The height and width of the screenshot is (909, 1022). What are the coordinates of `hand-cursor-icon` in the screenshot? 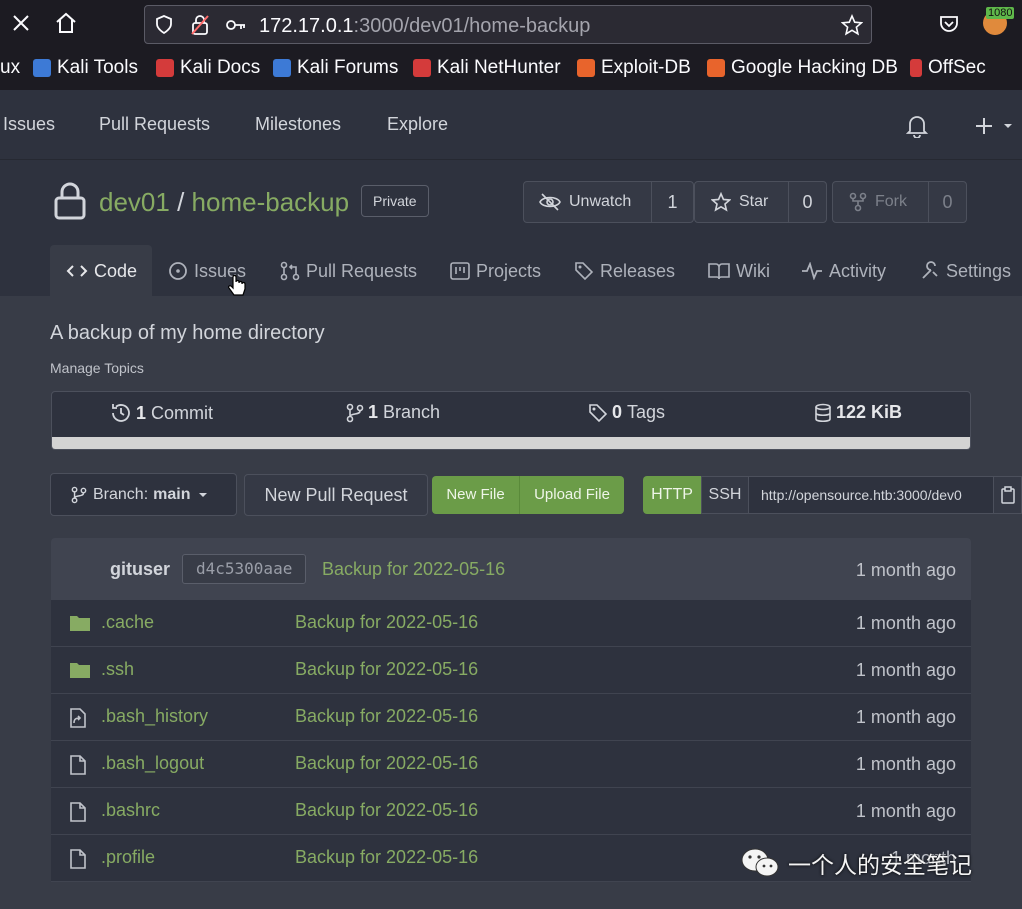 It's located at (237, 287).